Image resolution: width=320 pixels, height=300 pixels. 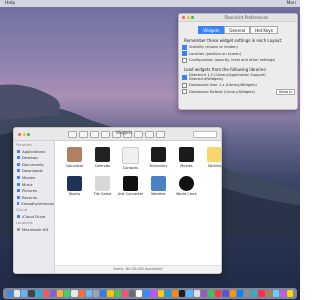 What do you see at coordinates (35, 197) in the screenshot?
I see `sidebar-item-recents: Recents` at bounding box center [35, 197].